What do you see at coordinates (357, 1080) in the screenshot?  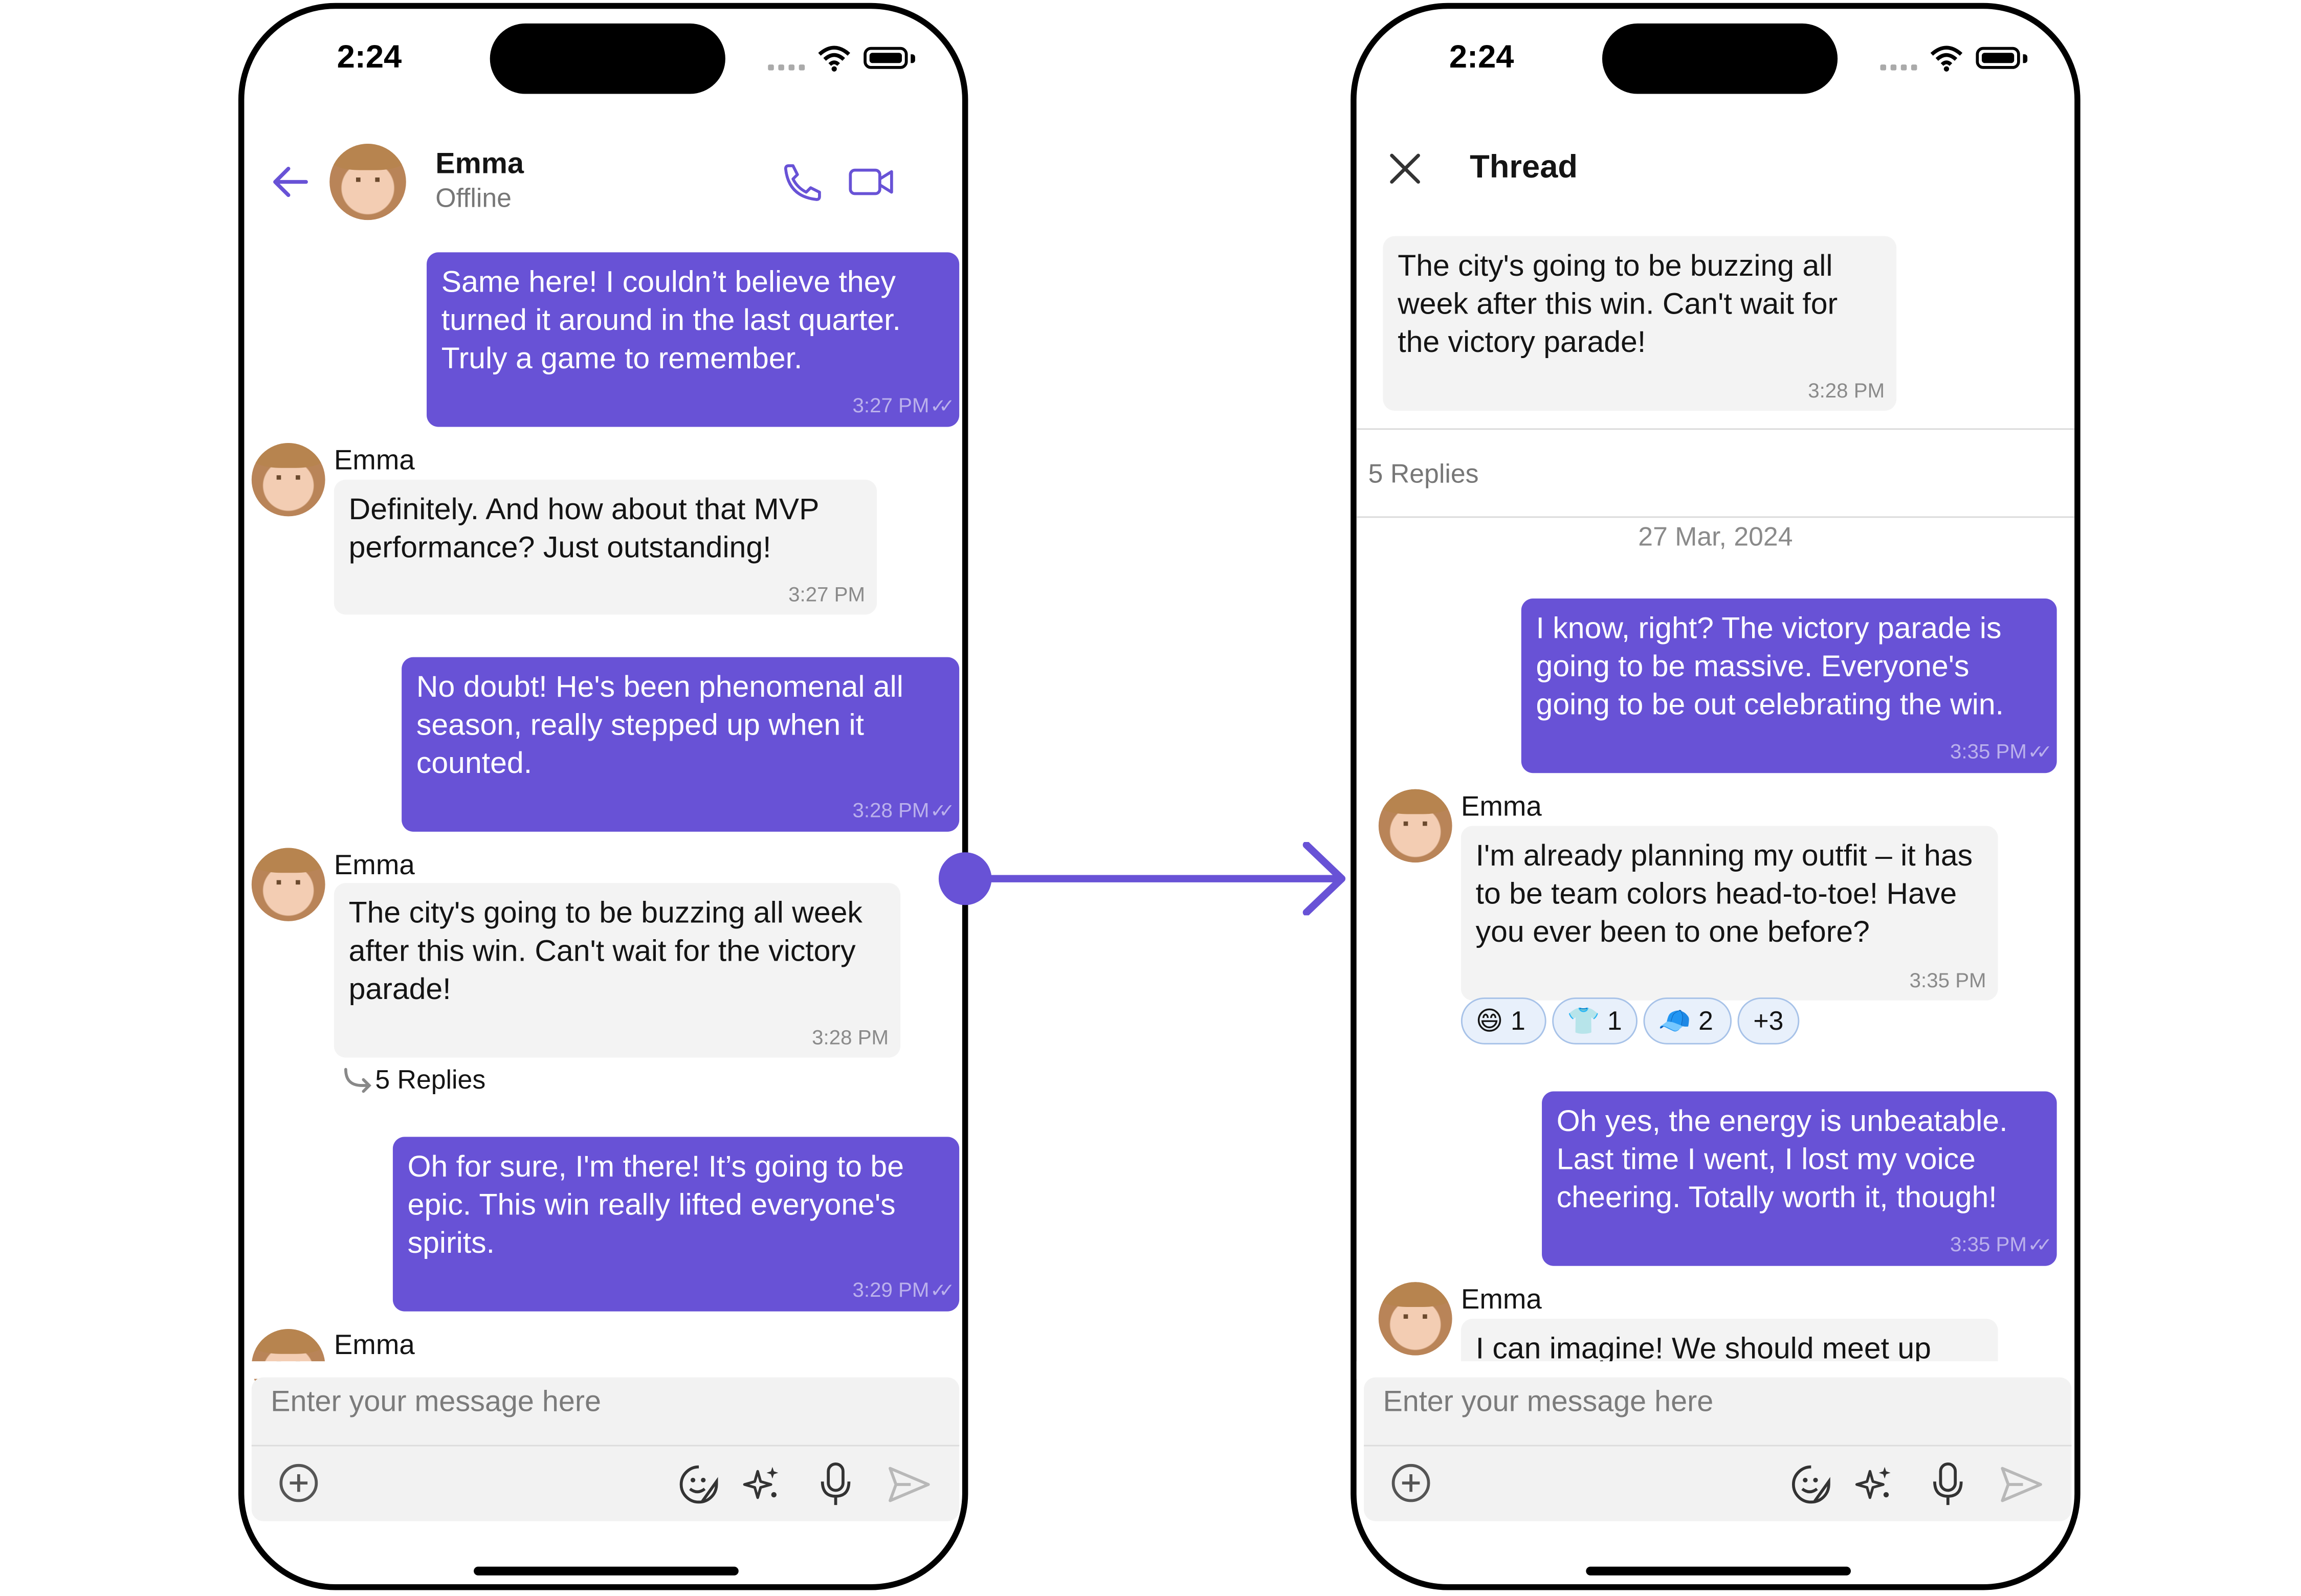 I see `reply-arrow-icon` at bounding box center [357, 1080].